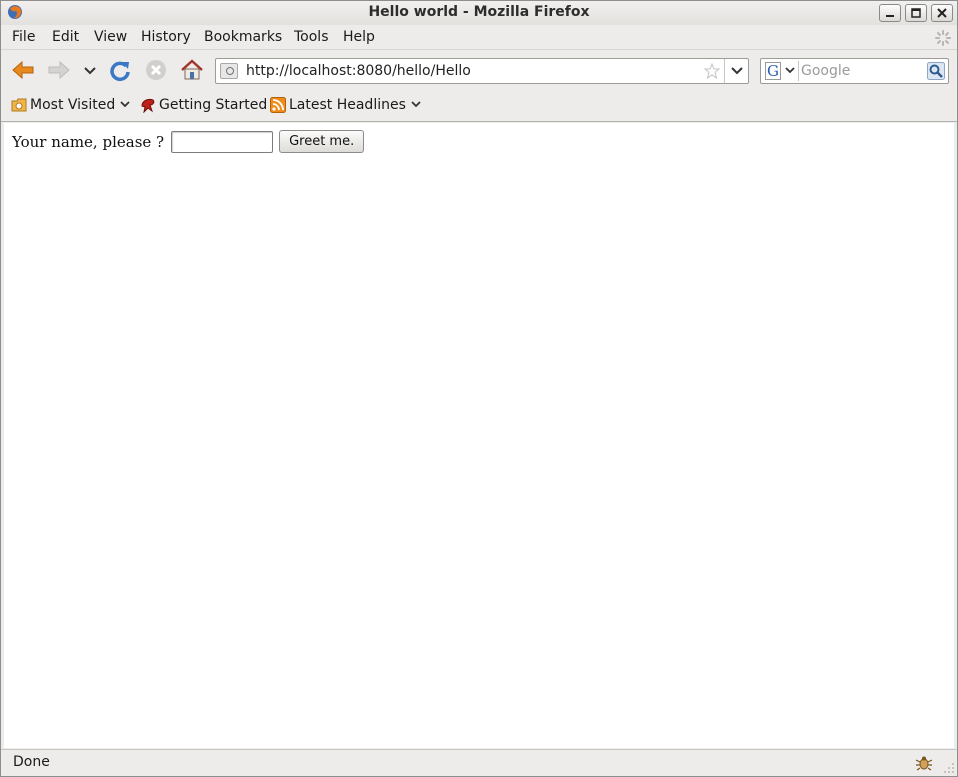 This screenshot has width=958, height=777. What do you see at coordinates (148, 105) in the screenshot?
I see `firefox-bookmark-icon` at bounding box center [148, 105].